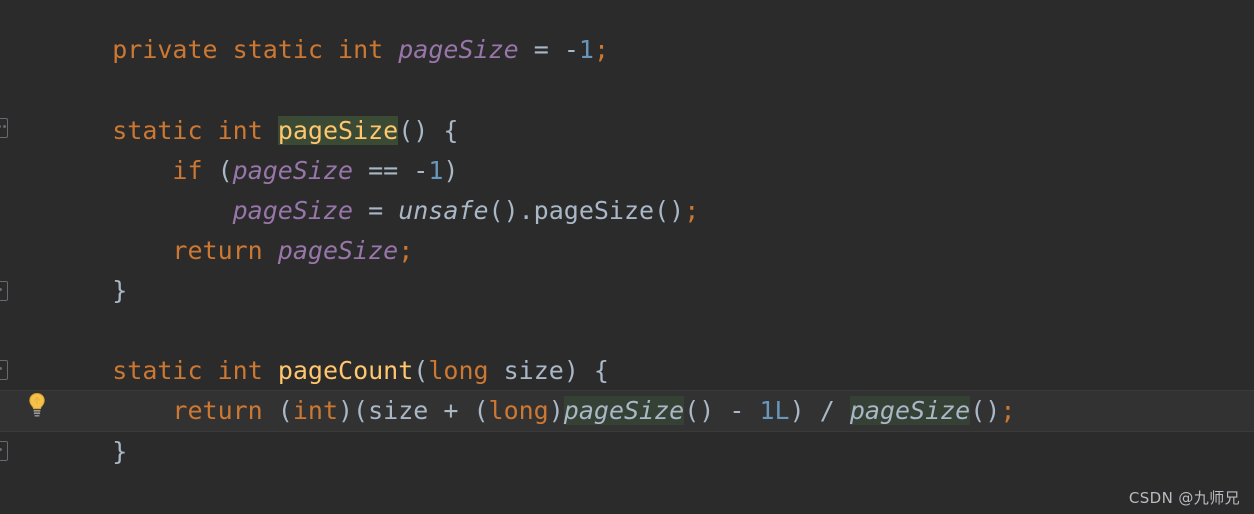  I want to click on code-line-text: static int pageCount(long size) {, so click(330, 371).